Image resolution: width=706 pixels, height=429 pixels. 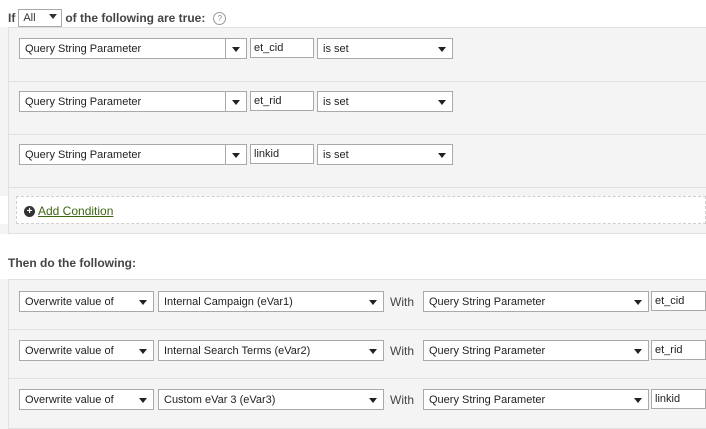 I want to click on param-input: et_cid, so click(x=678, y=301).